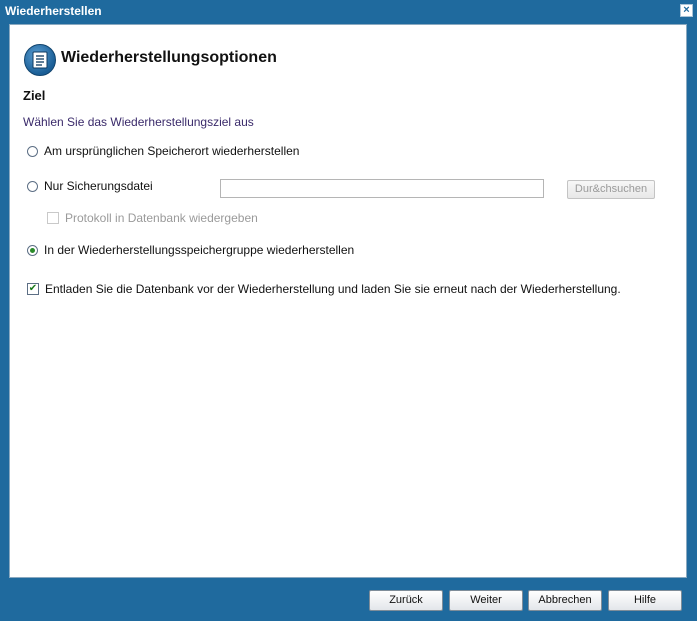  Describe the element at coordinates (53, 218) in the screenshot. I see `replay-log-checkbox` at that location.